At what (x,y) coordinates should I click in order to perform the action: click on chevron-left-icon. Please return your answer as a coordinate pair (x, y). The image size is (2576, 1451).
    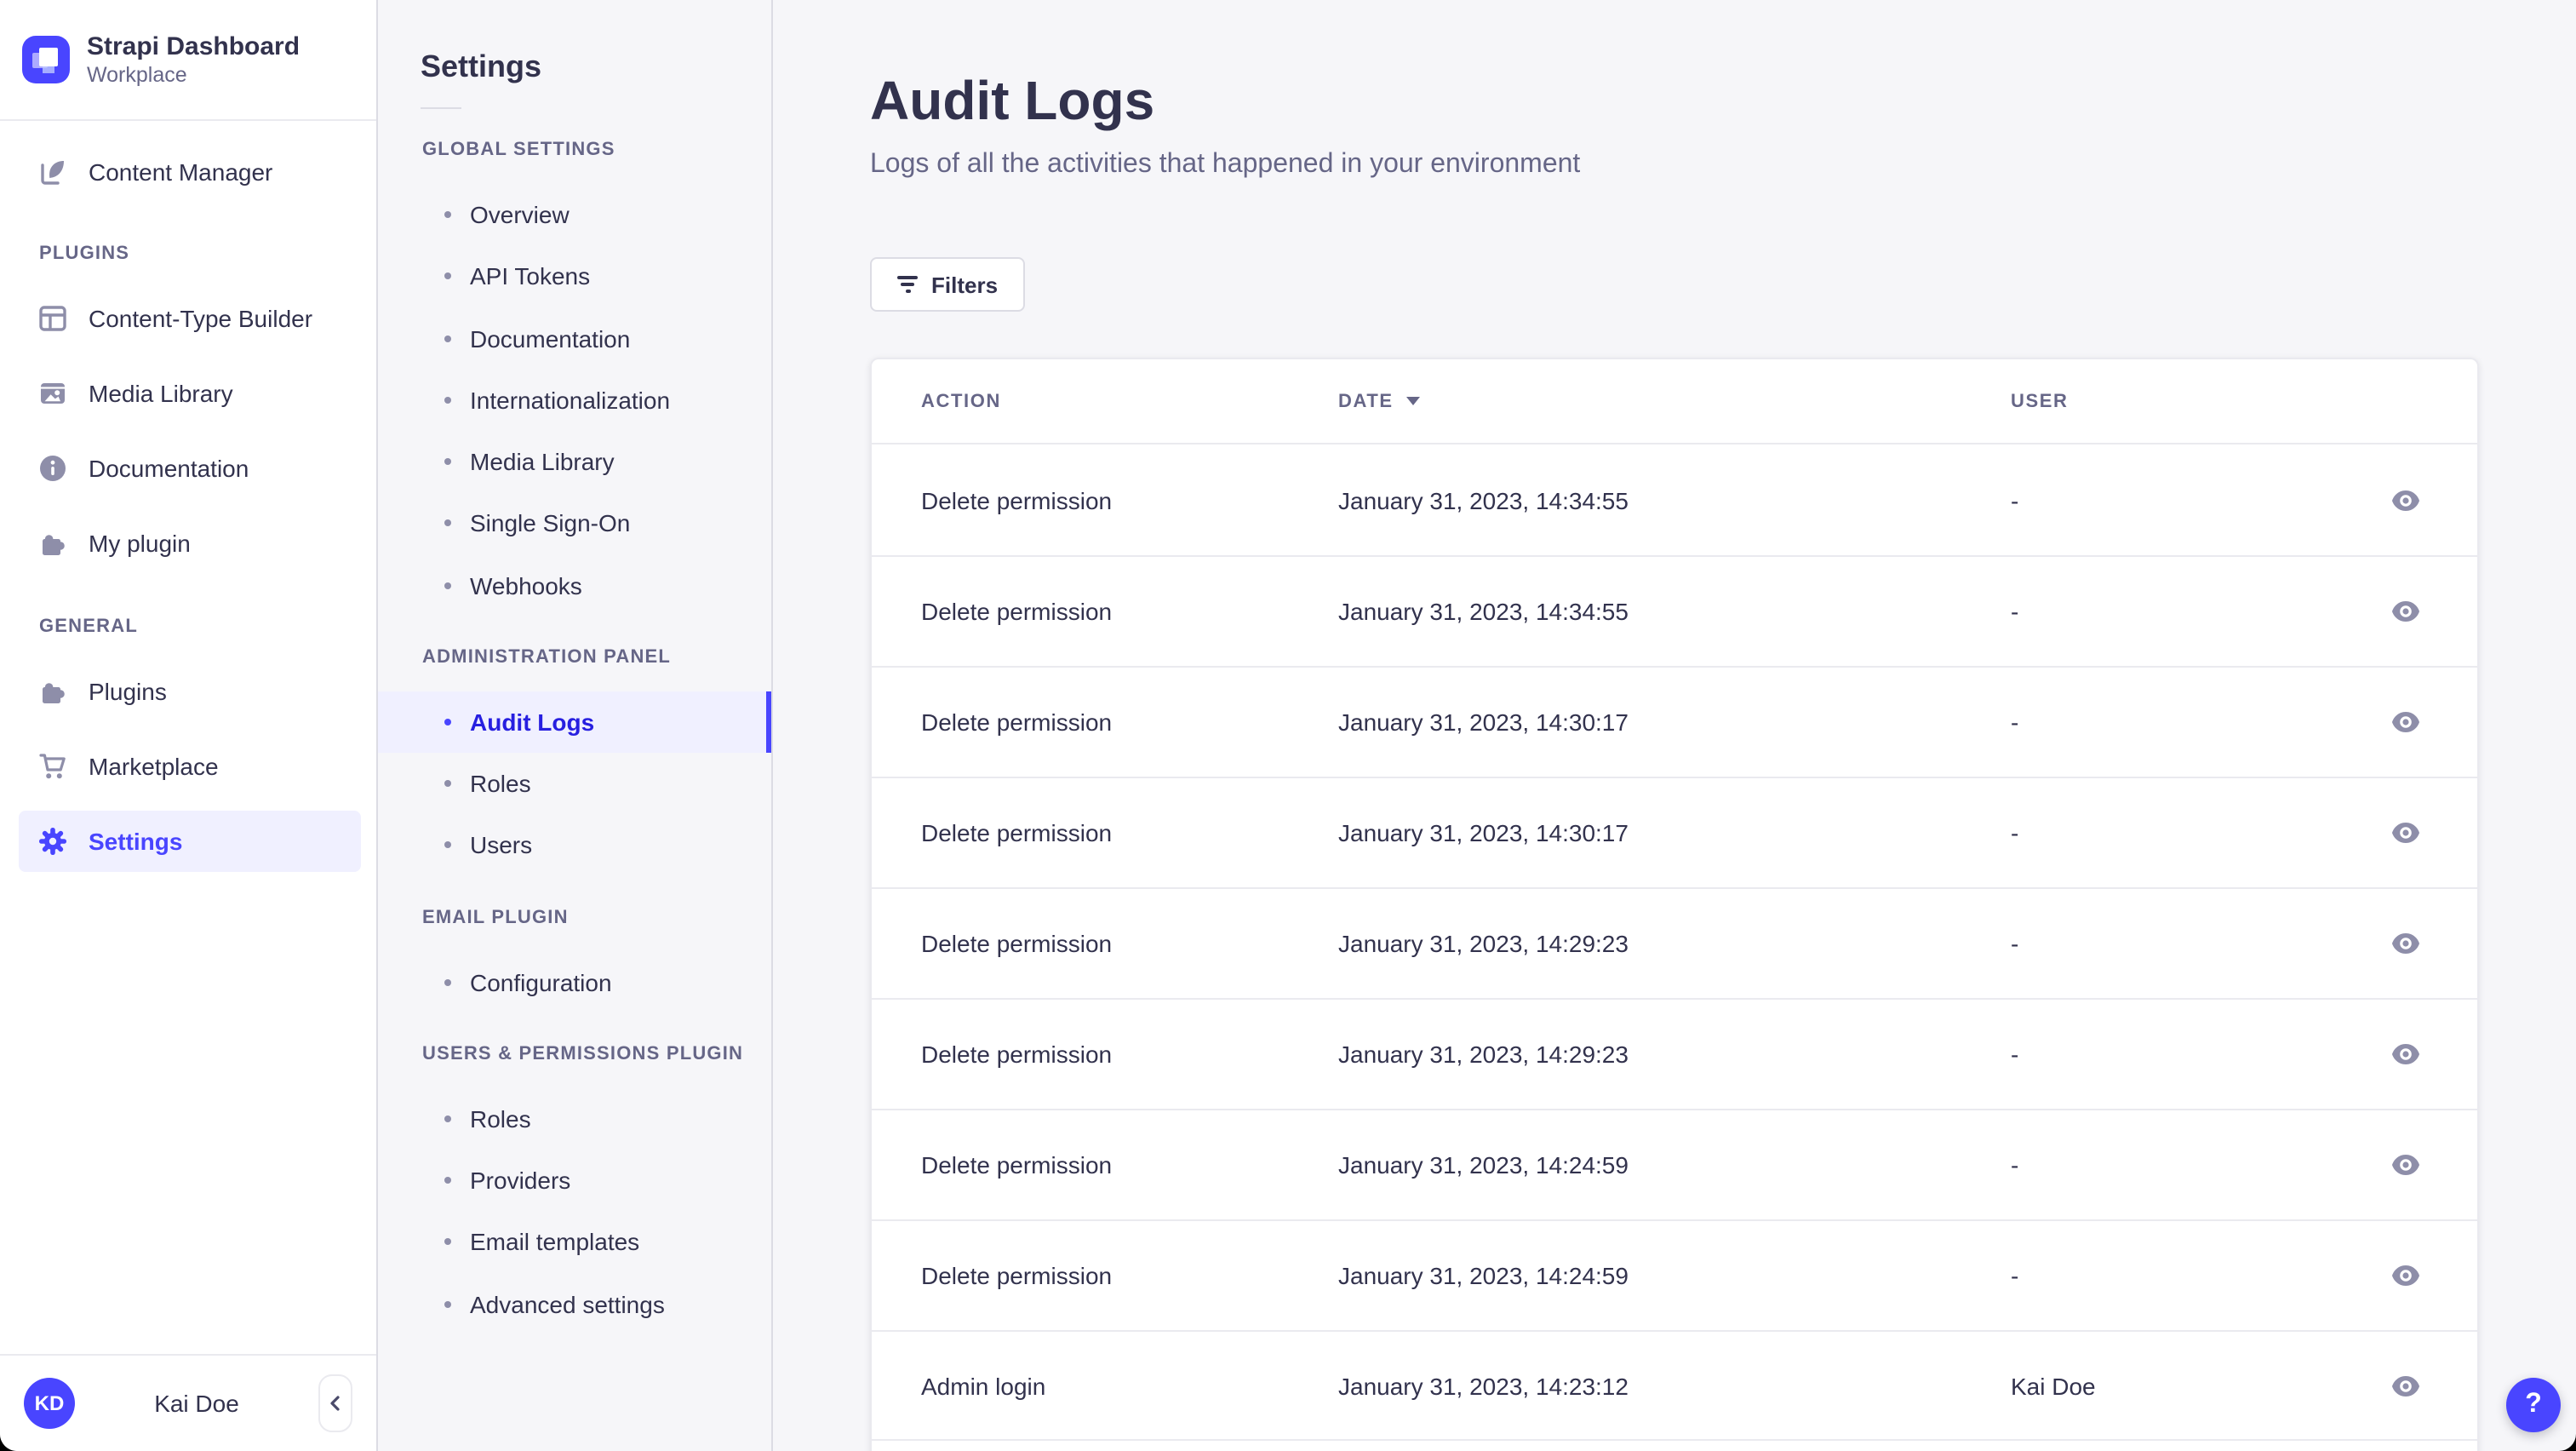
    Looking at the image, I should click on (335, 1403).